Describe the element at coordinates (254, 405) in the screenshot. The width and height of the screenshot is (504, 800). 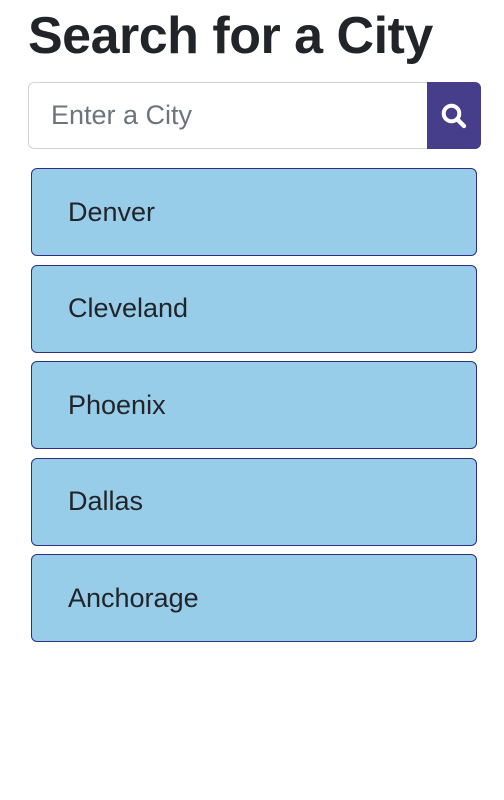
I see `city-item-phoenix: Phoenix` at that location.